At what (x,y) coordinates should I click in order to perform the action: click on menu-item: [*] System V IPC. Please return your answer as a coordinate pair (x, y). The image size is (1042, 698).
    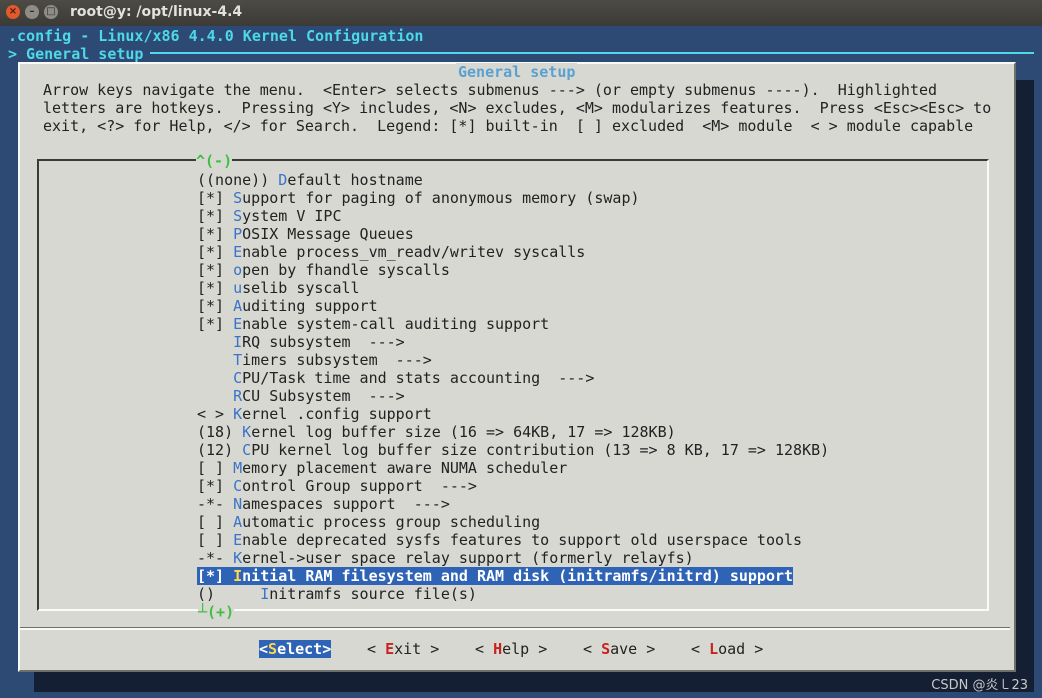
    Looking at the image, I should click on (269, 216).